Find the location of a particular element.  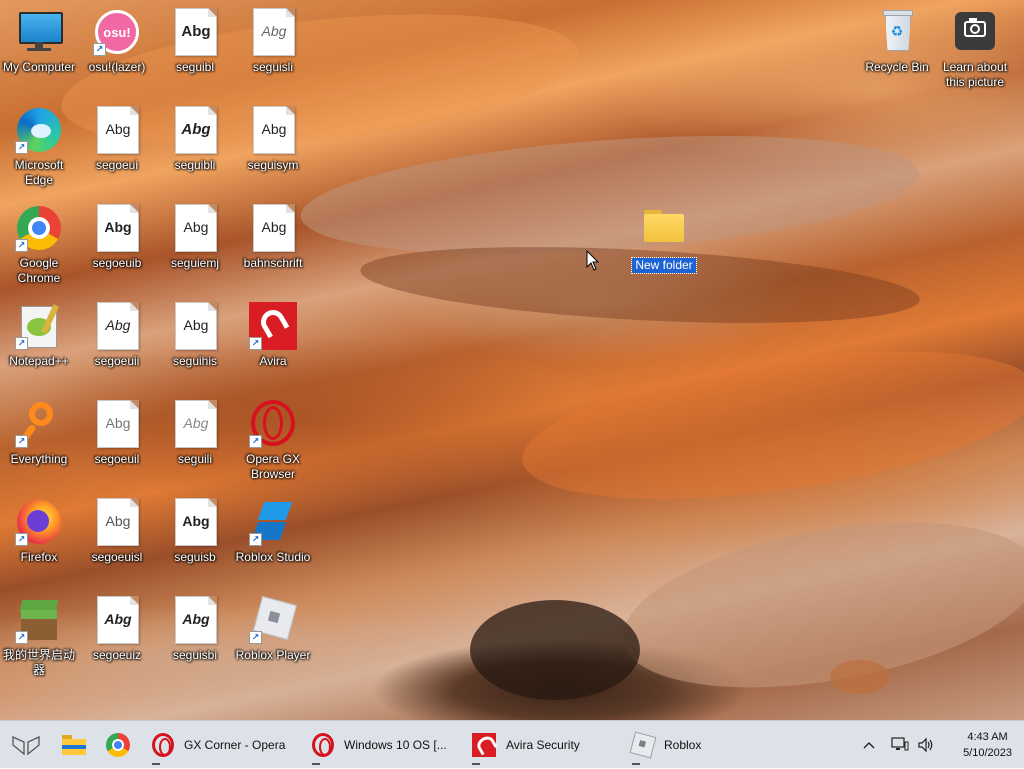

notepad-plus-plus-shortcut: ↗ Notepad++ is located at coordinates (39, 335).